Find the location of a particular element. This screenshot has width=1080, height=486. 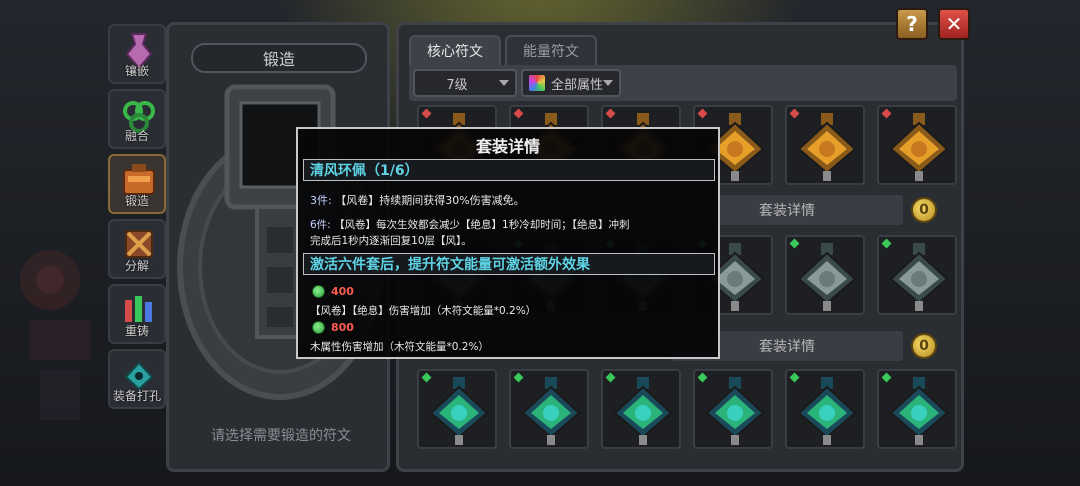

nav-item-decompose: 分解 is located at coordinates (137, 249).